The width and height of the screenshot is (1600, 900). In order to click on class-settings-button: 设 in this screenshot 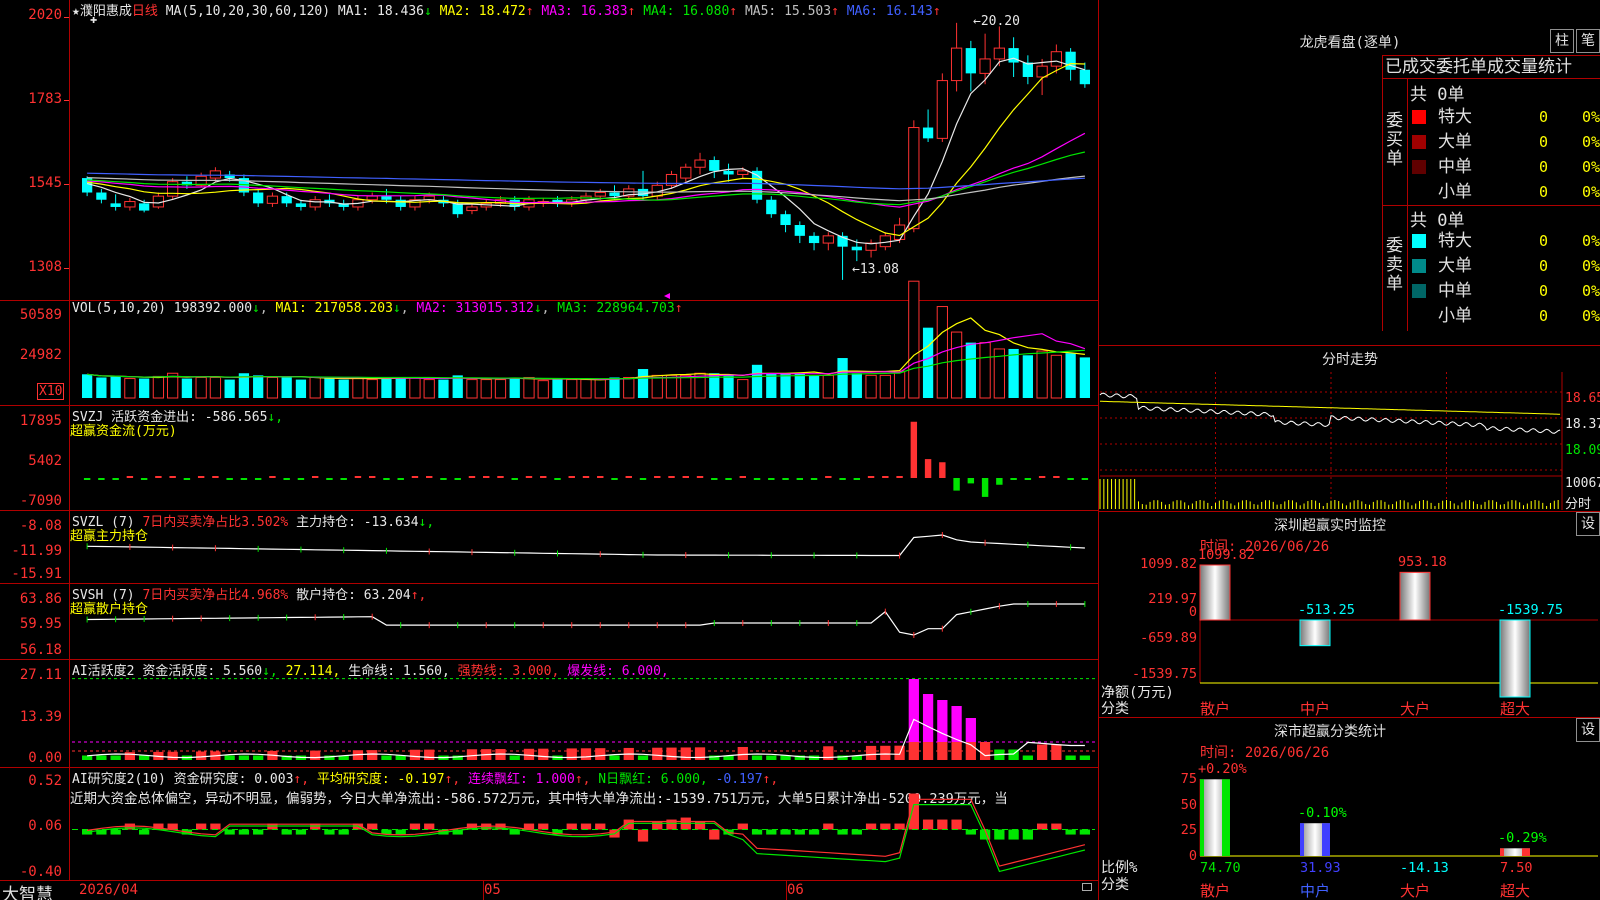, I will do `click(1588, 730)`.